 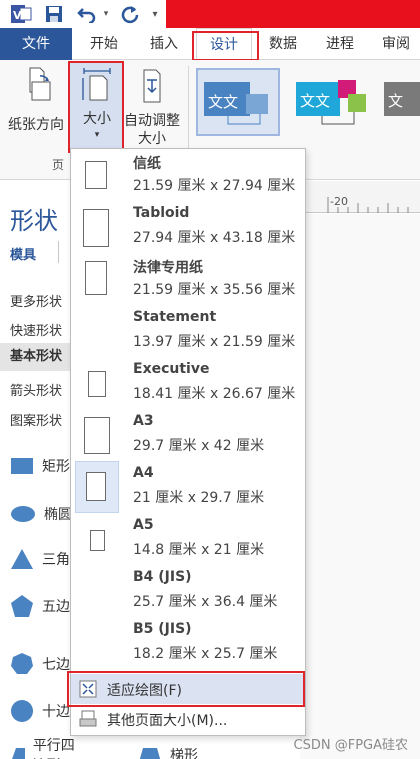 What do you see at coordinates (22, 606) in the screenshot?
I see `pentagon-icon` at bounding box center [22, 606].